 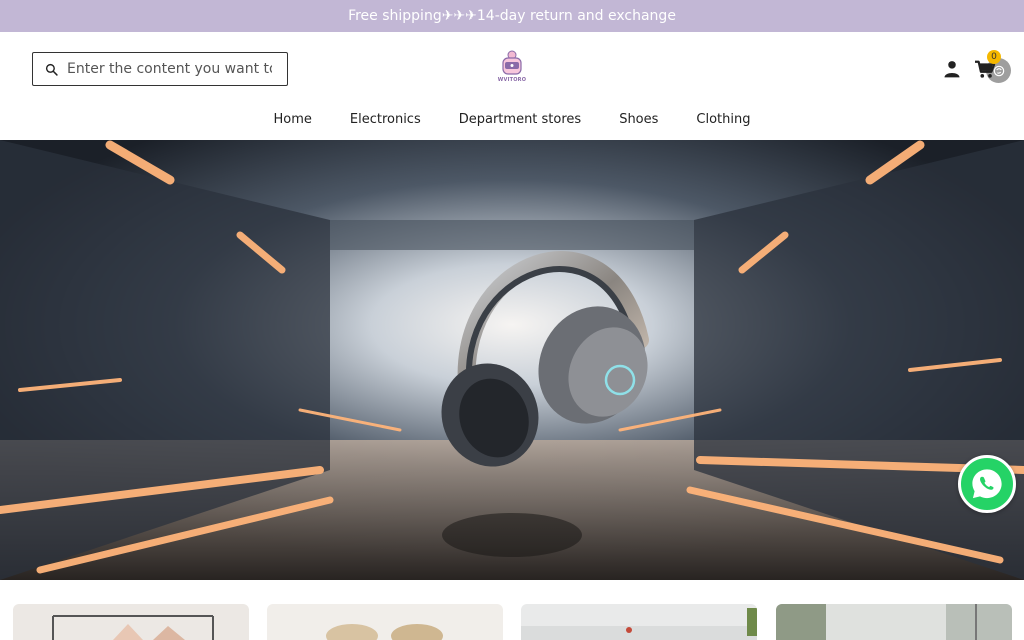 I want to click on logo: WVITORO, so click(x=512, y=69).